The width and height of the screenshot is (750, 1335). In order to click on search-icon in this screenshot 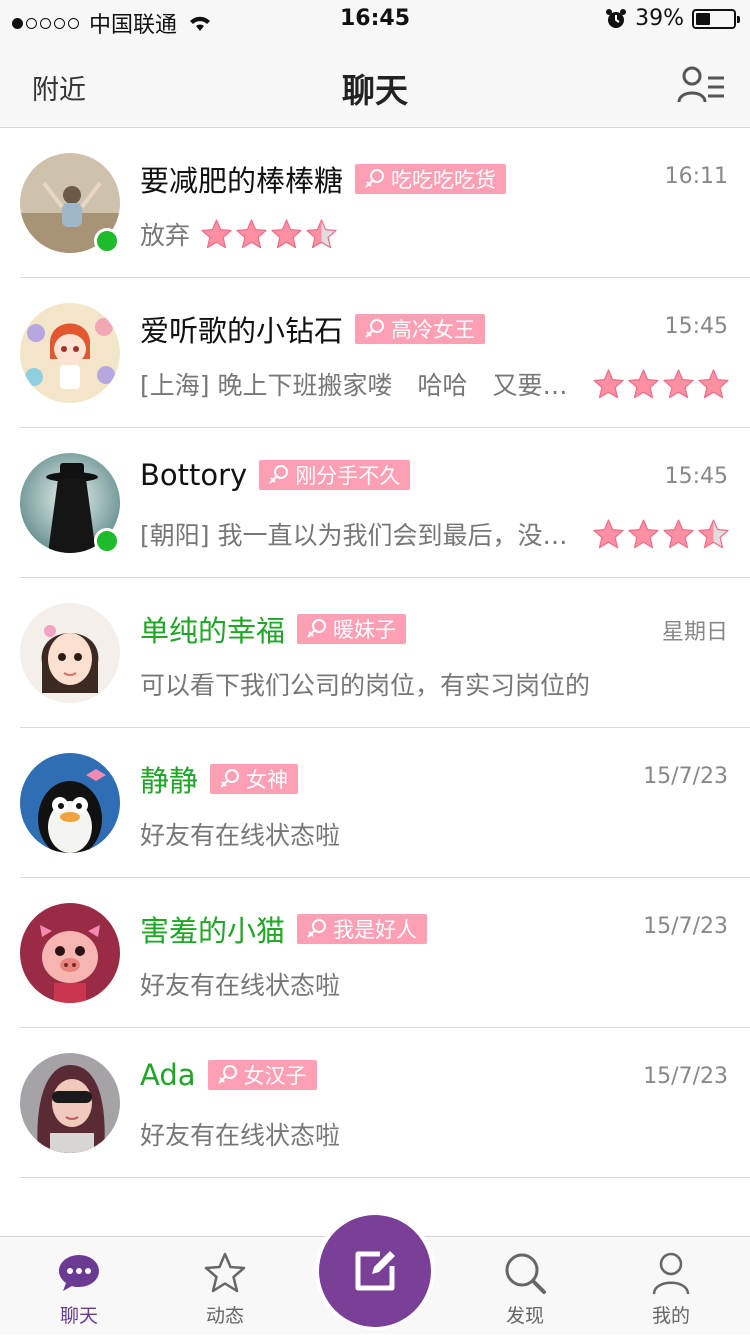, I will do `click(525, 1273)`.